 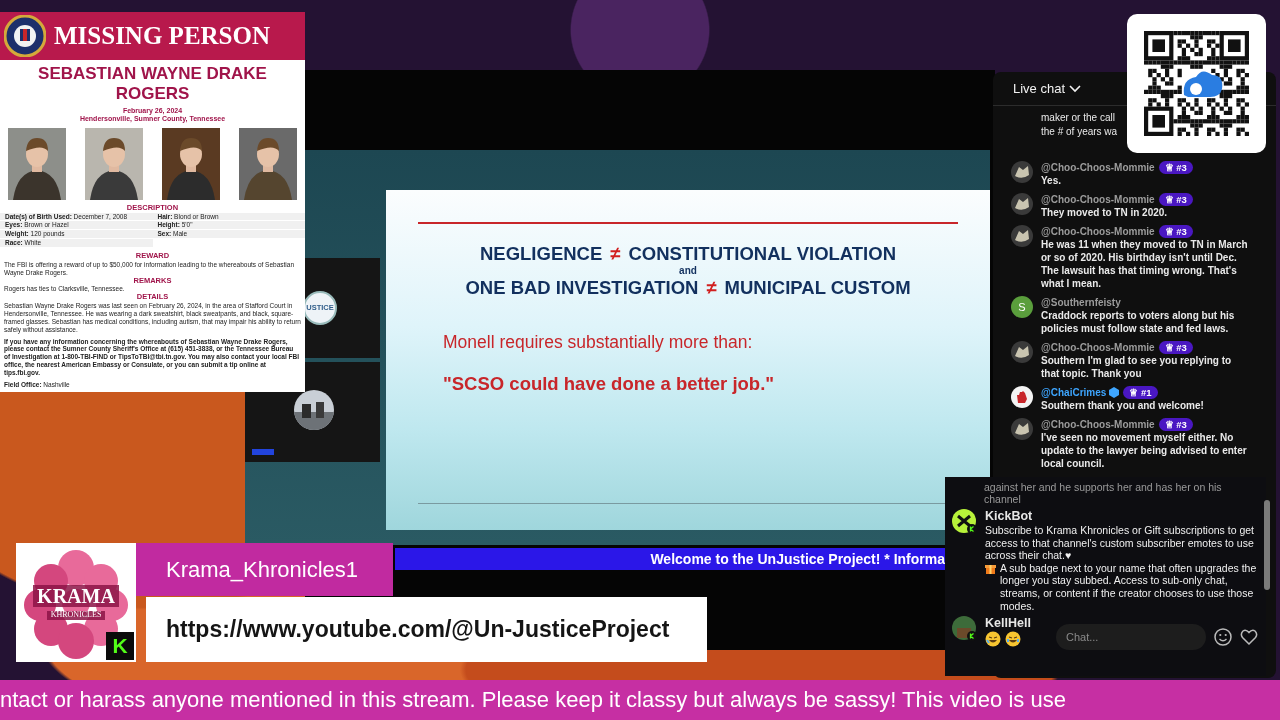 What do you see at coordinates (152, 84) in the screenshot?
I see `missing-person-name: SEBASTIAN WAYNE DRAKE ROGERS` at bounding box center [152, 84].